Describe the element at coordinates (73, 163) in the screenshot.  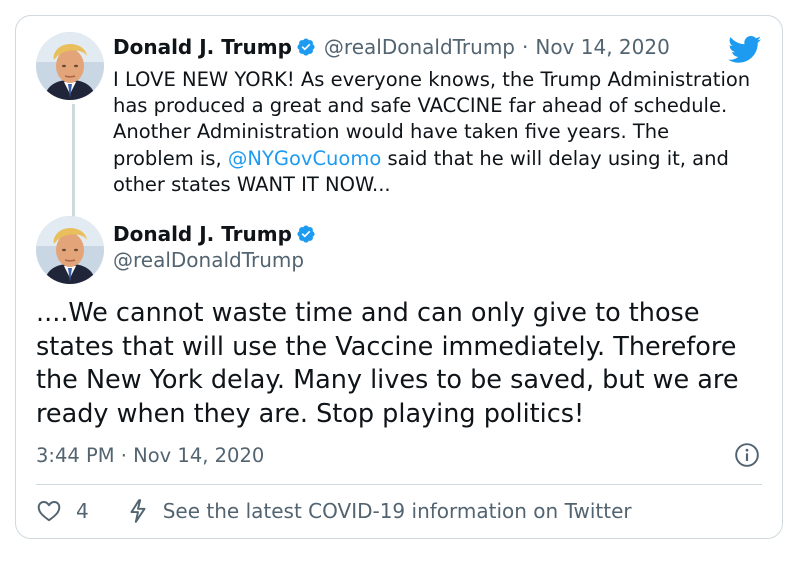
I see `thread-connector-line` at that location.